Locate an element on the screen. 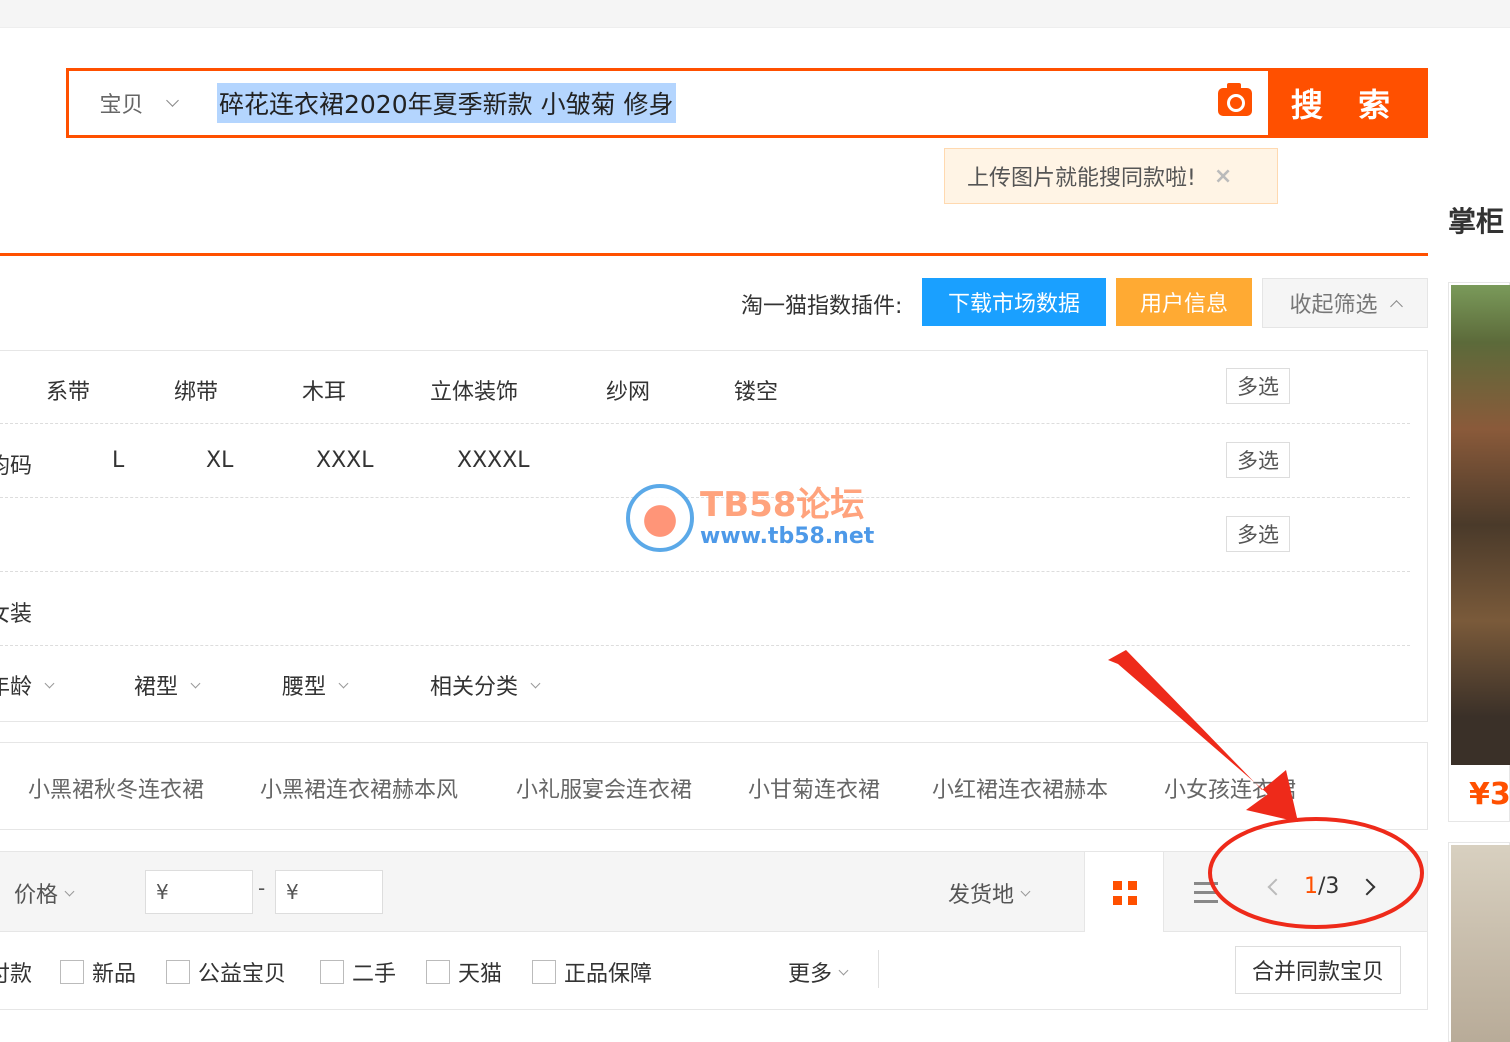 The height and width of the screenshot is (1042, 1510). watermark-title: TB58论坛 is located at coordinates (782, 505).